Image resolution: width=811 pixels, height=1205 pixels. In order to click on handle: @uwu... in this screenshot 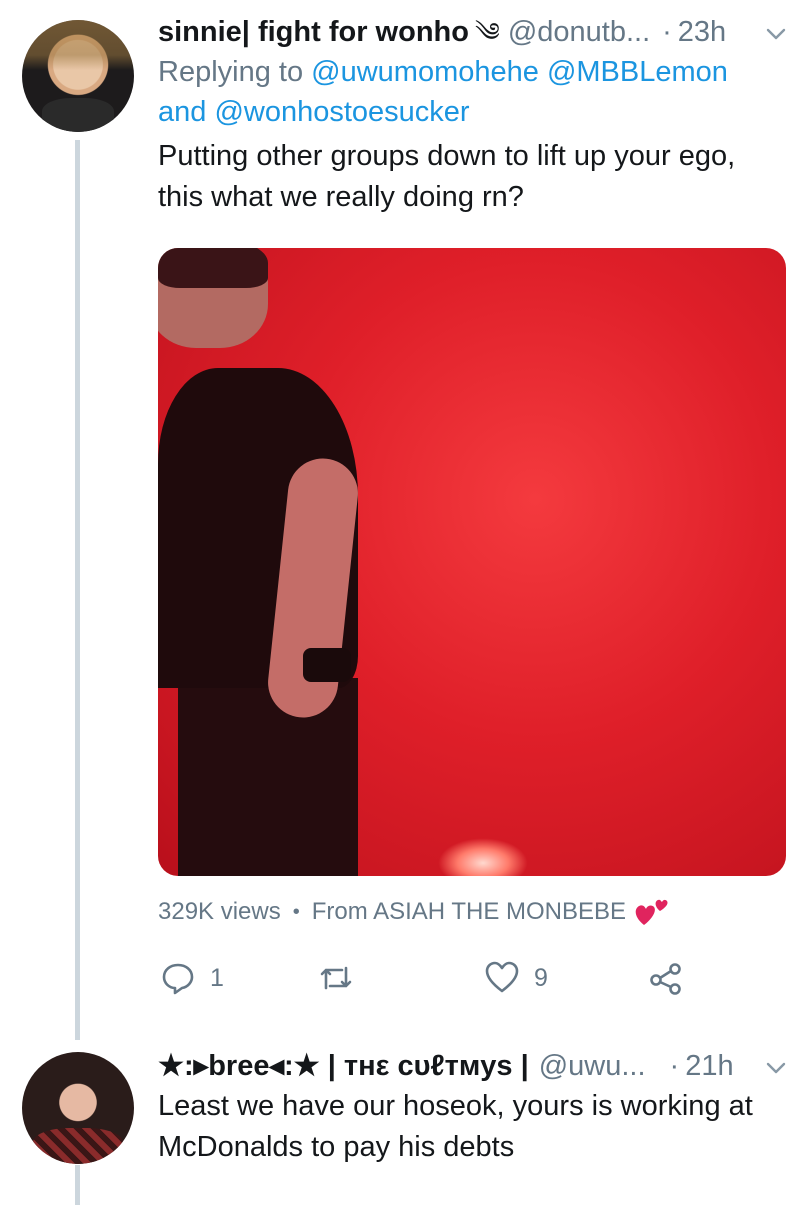, I will do `click(592, 1066)`.